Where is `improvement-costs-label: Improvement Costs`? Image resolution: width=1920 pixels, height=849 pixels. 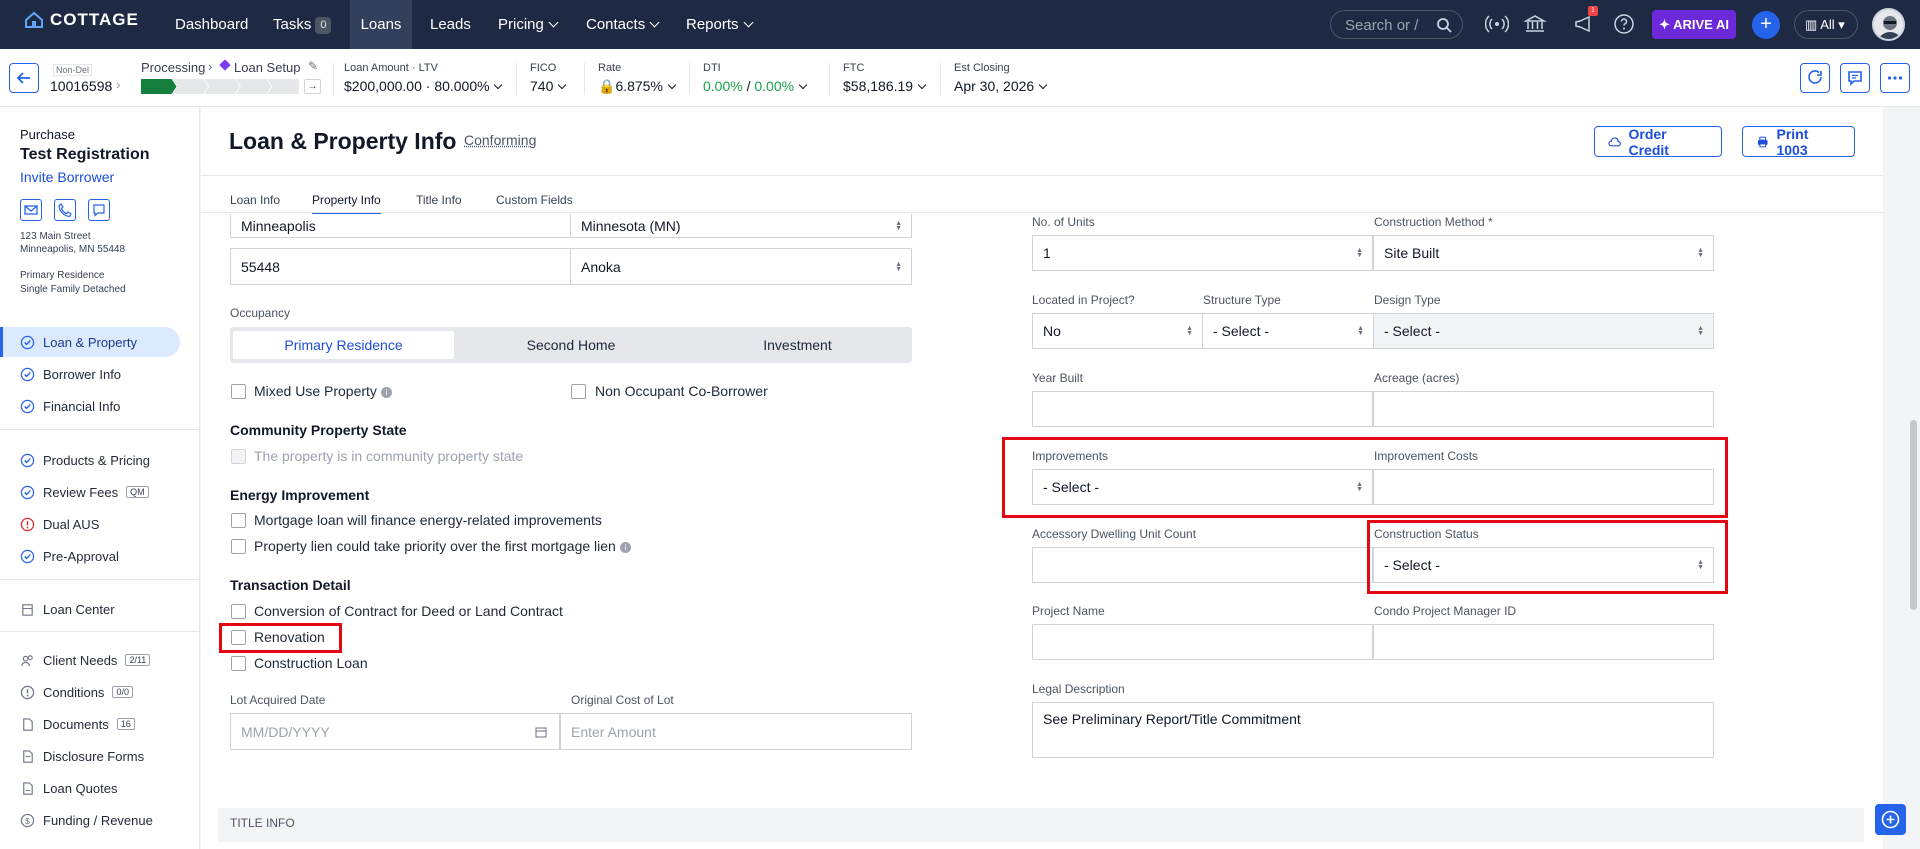
improvement-costs-label: Improvement Costs is located at coordinates (1426, 456).